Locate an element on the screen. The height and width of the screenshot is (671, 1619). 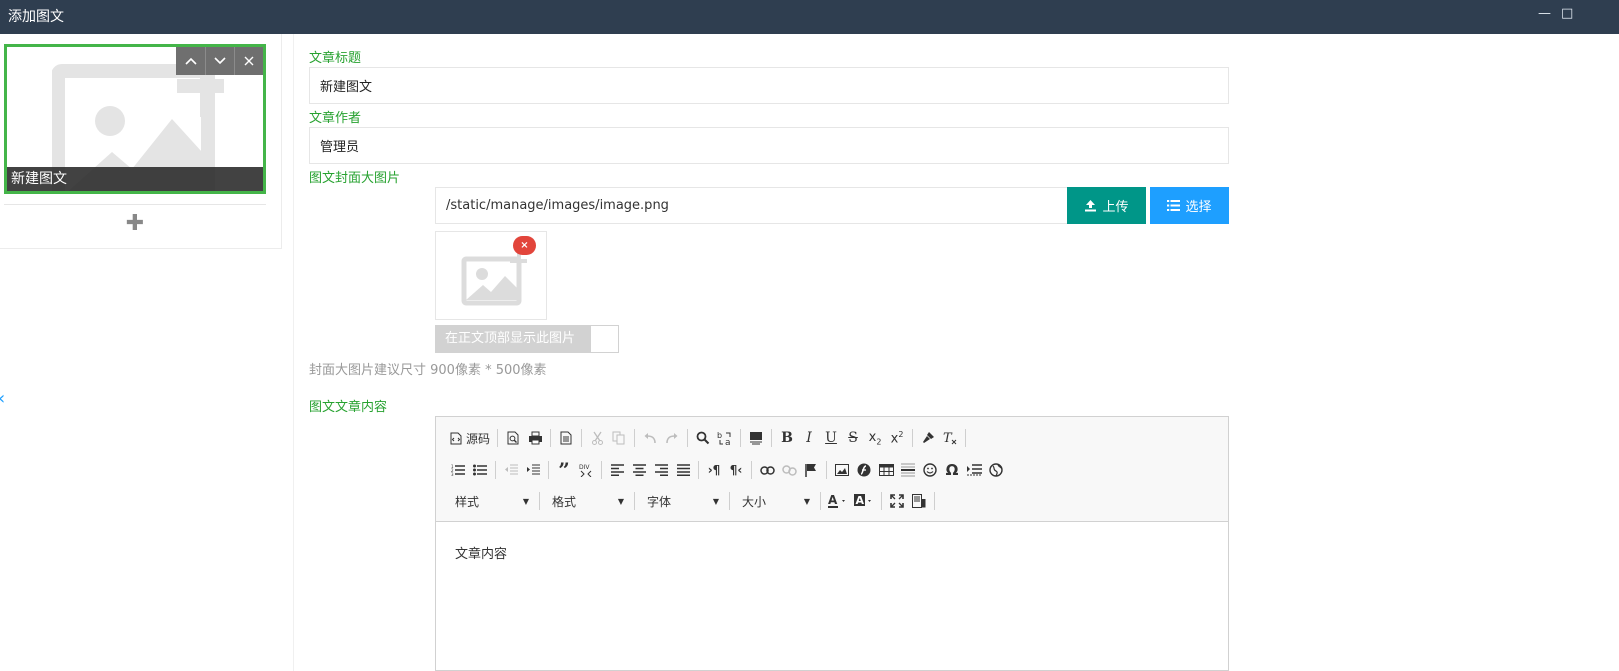
iframe-button is located at coordinates (996, 470).